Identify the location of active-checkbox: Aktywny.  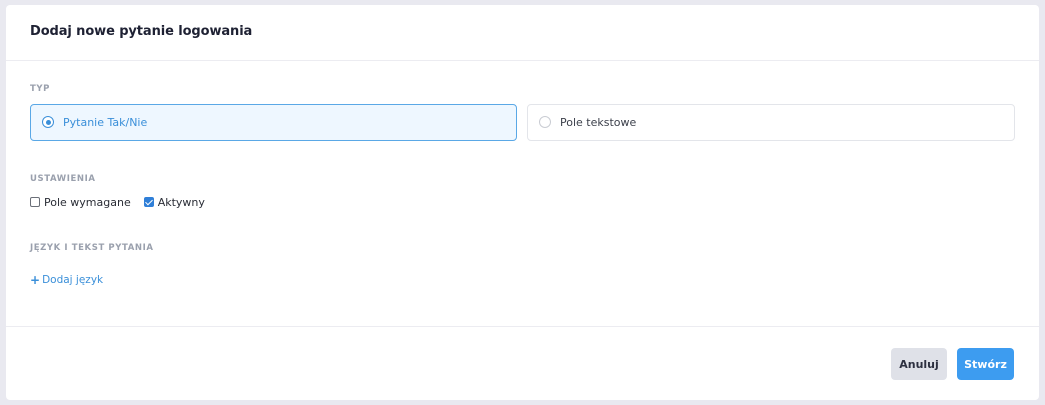
(174, 202).